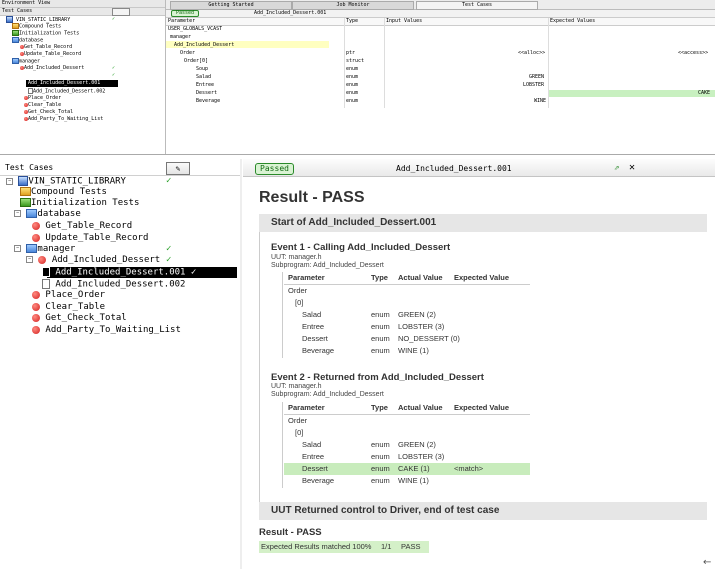  I want to click on tree-item-add-included-001: Add_Included_Dessert.001 ✓, so click(119, 273).